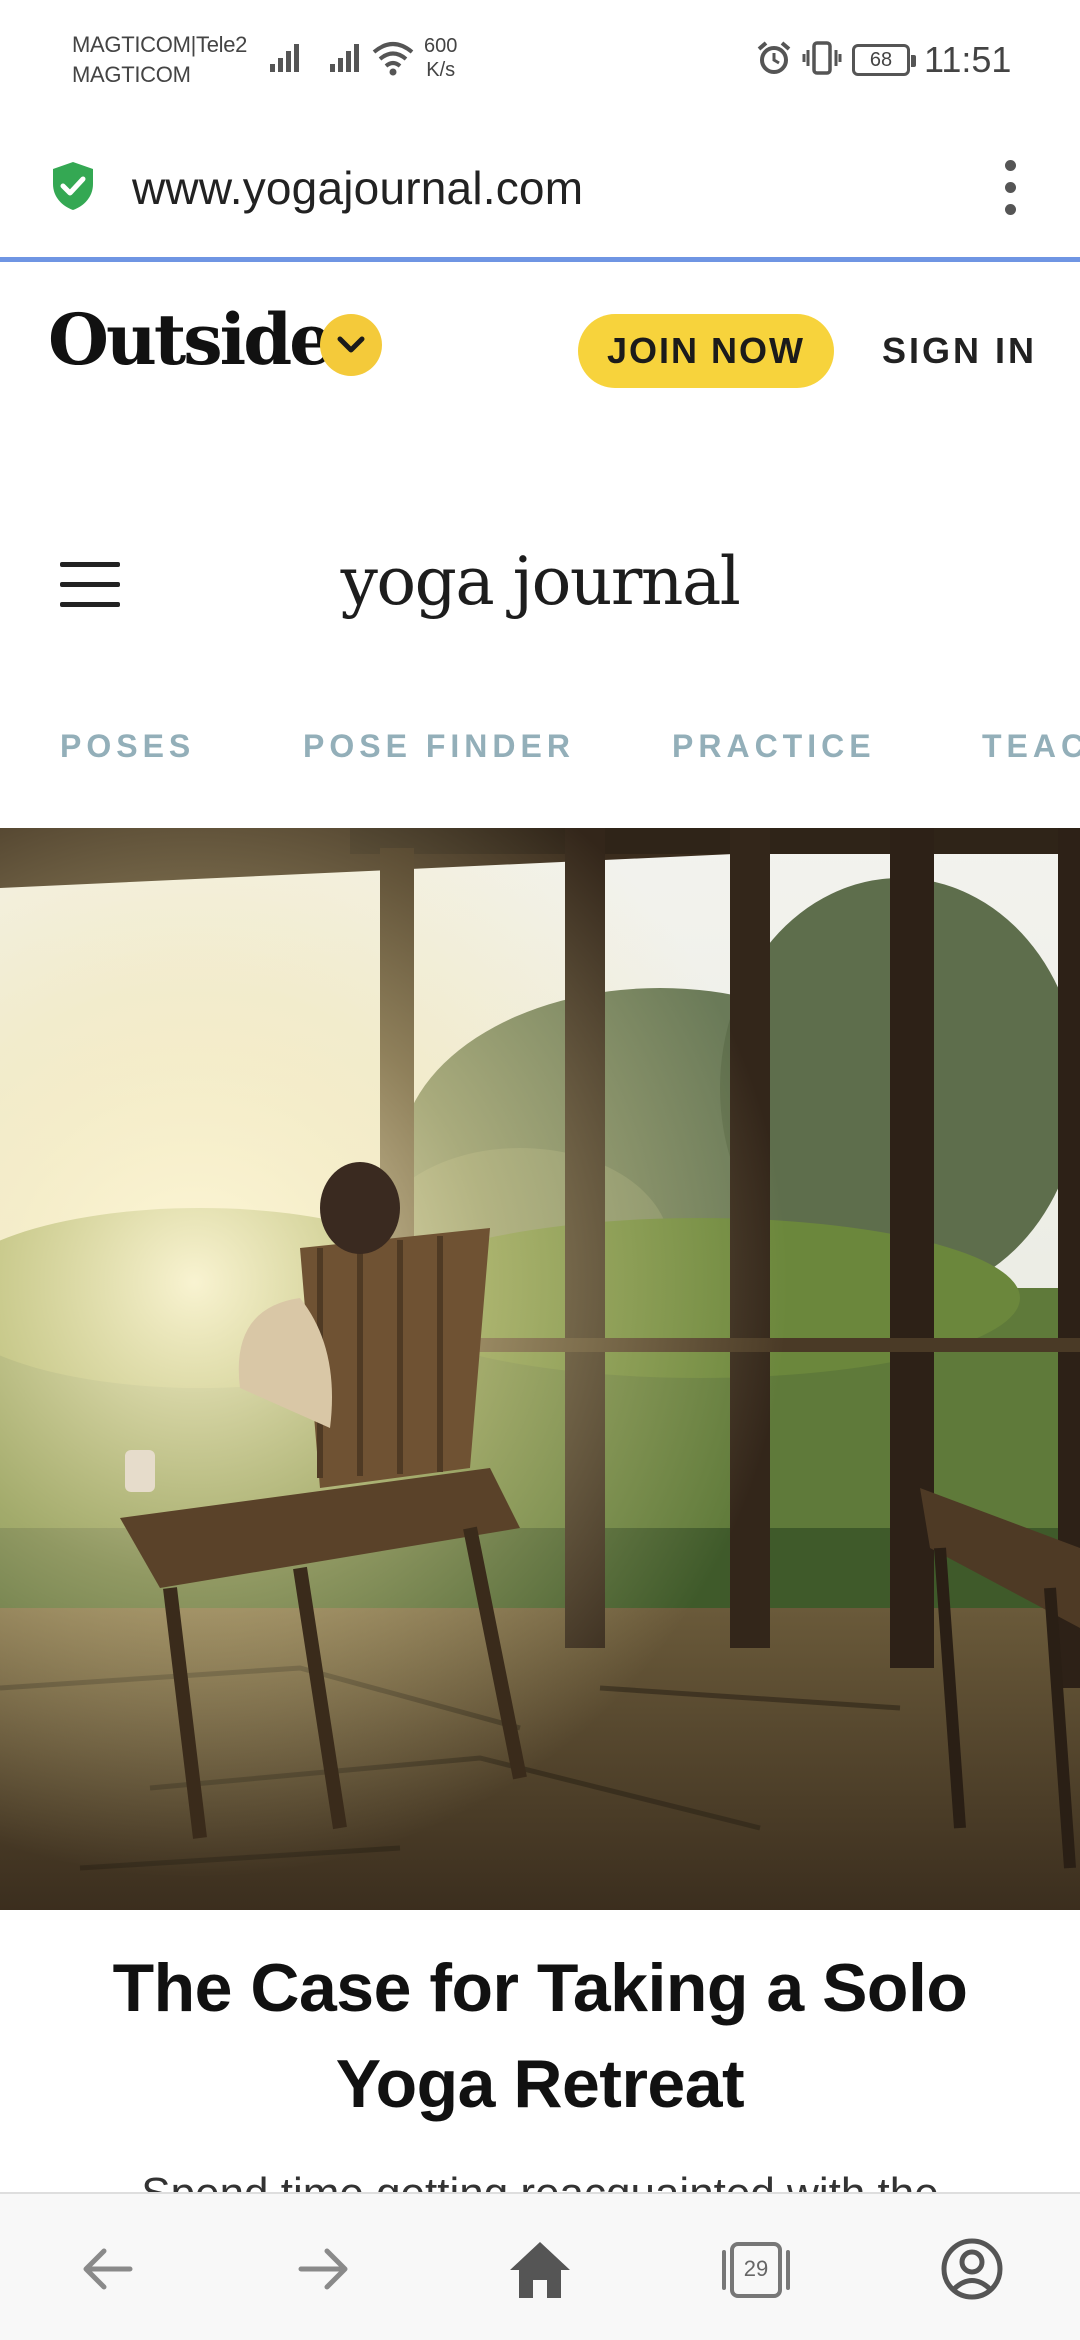 The width and height of the screenshot is (1080, 2340). I want to click on speed-unit: K/s, so click(441, 70).